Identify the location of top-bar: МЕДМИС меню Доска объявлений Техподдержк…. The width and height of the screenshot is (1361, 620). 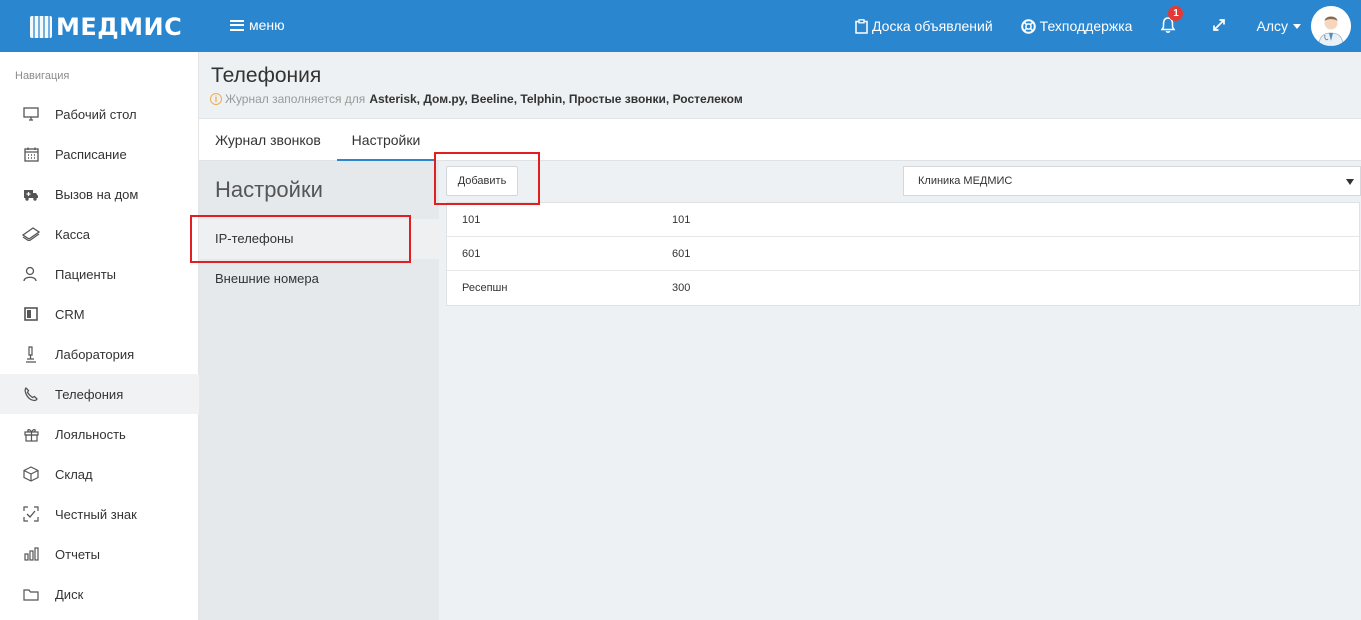
(680, 26).